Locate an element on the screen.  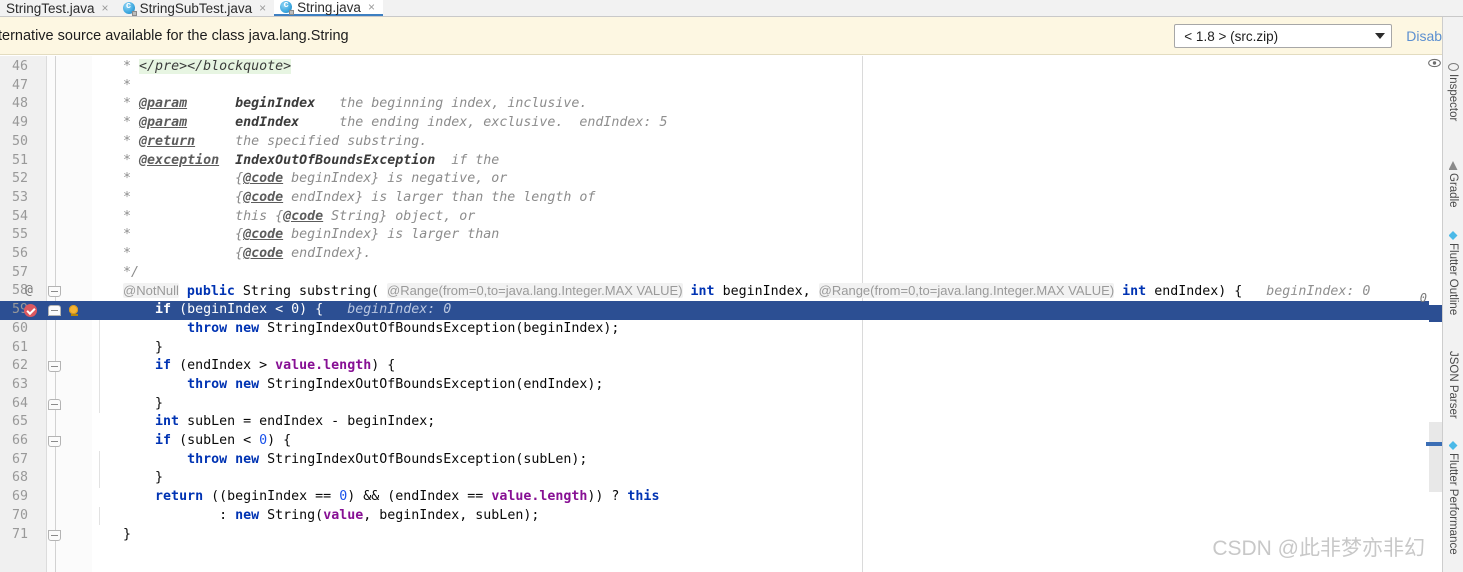
tool-window-button-label: Flutter Performance is located at coordinates (1453, 504).